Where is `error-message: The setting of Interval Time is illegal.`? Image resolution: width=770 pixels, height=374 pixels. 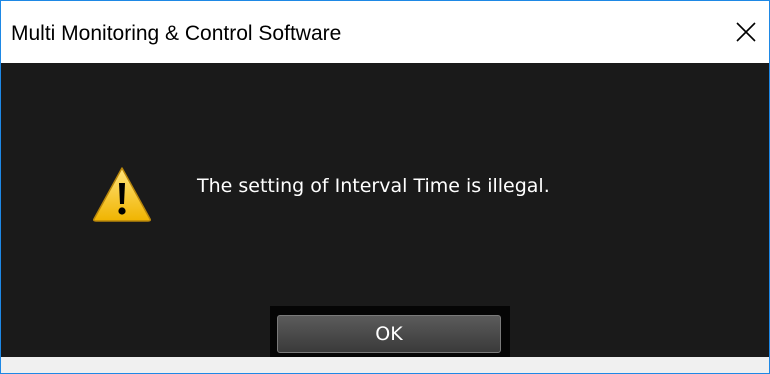 error-message: The setting of Interval Time is illegal. is located at coordinates (373, 186).